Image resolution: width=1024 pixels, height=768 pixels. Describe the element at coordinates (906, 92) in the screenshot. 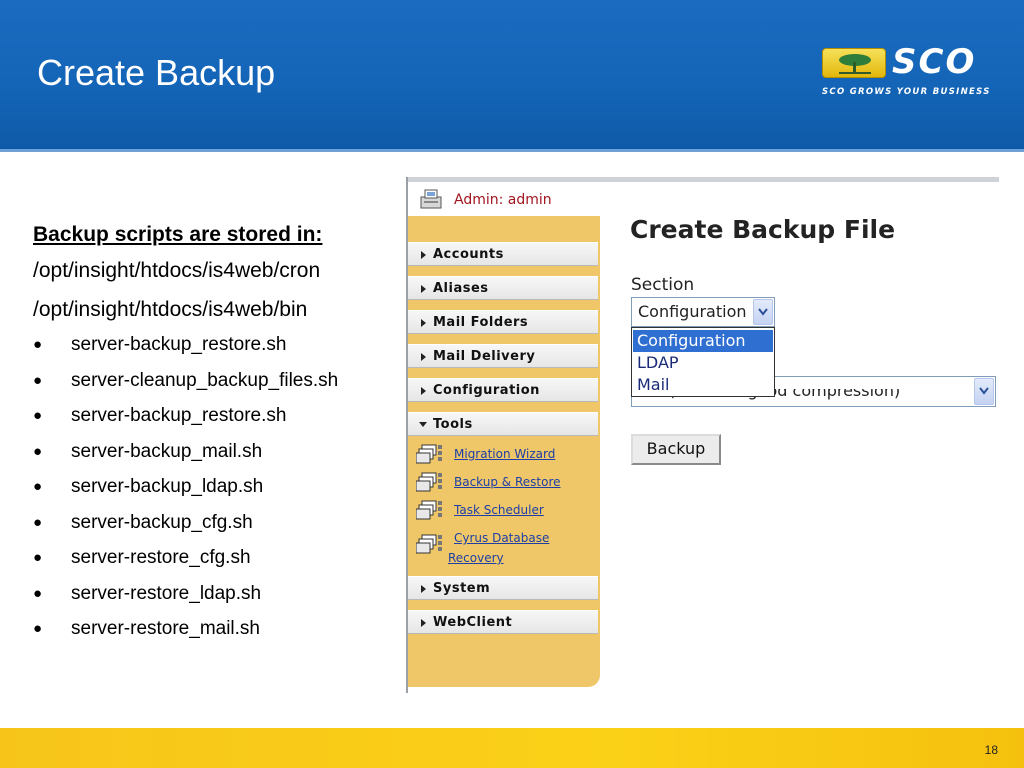

I see `sco-tagline: SCO GROWS YOUR BUSINESS` at that location.